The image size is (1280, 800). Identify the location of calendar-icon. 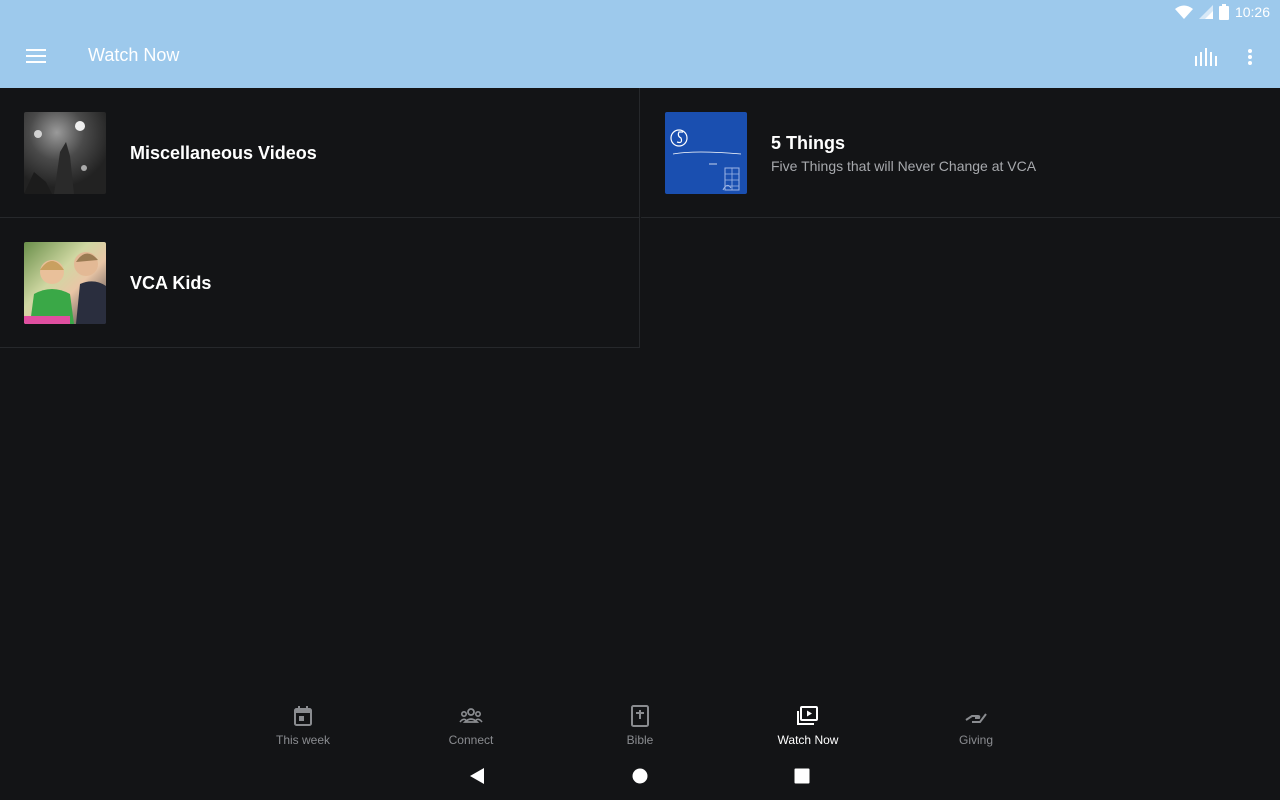
(303, 716).